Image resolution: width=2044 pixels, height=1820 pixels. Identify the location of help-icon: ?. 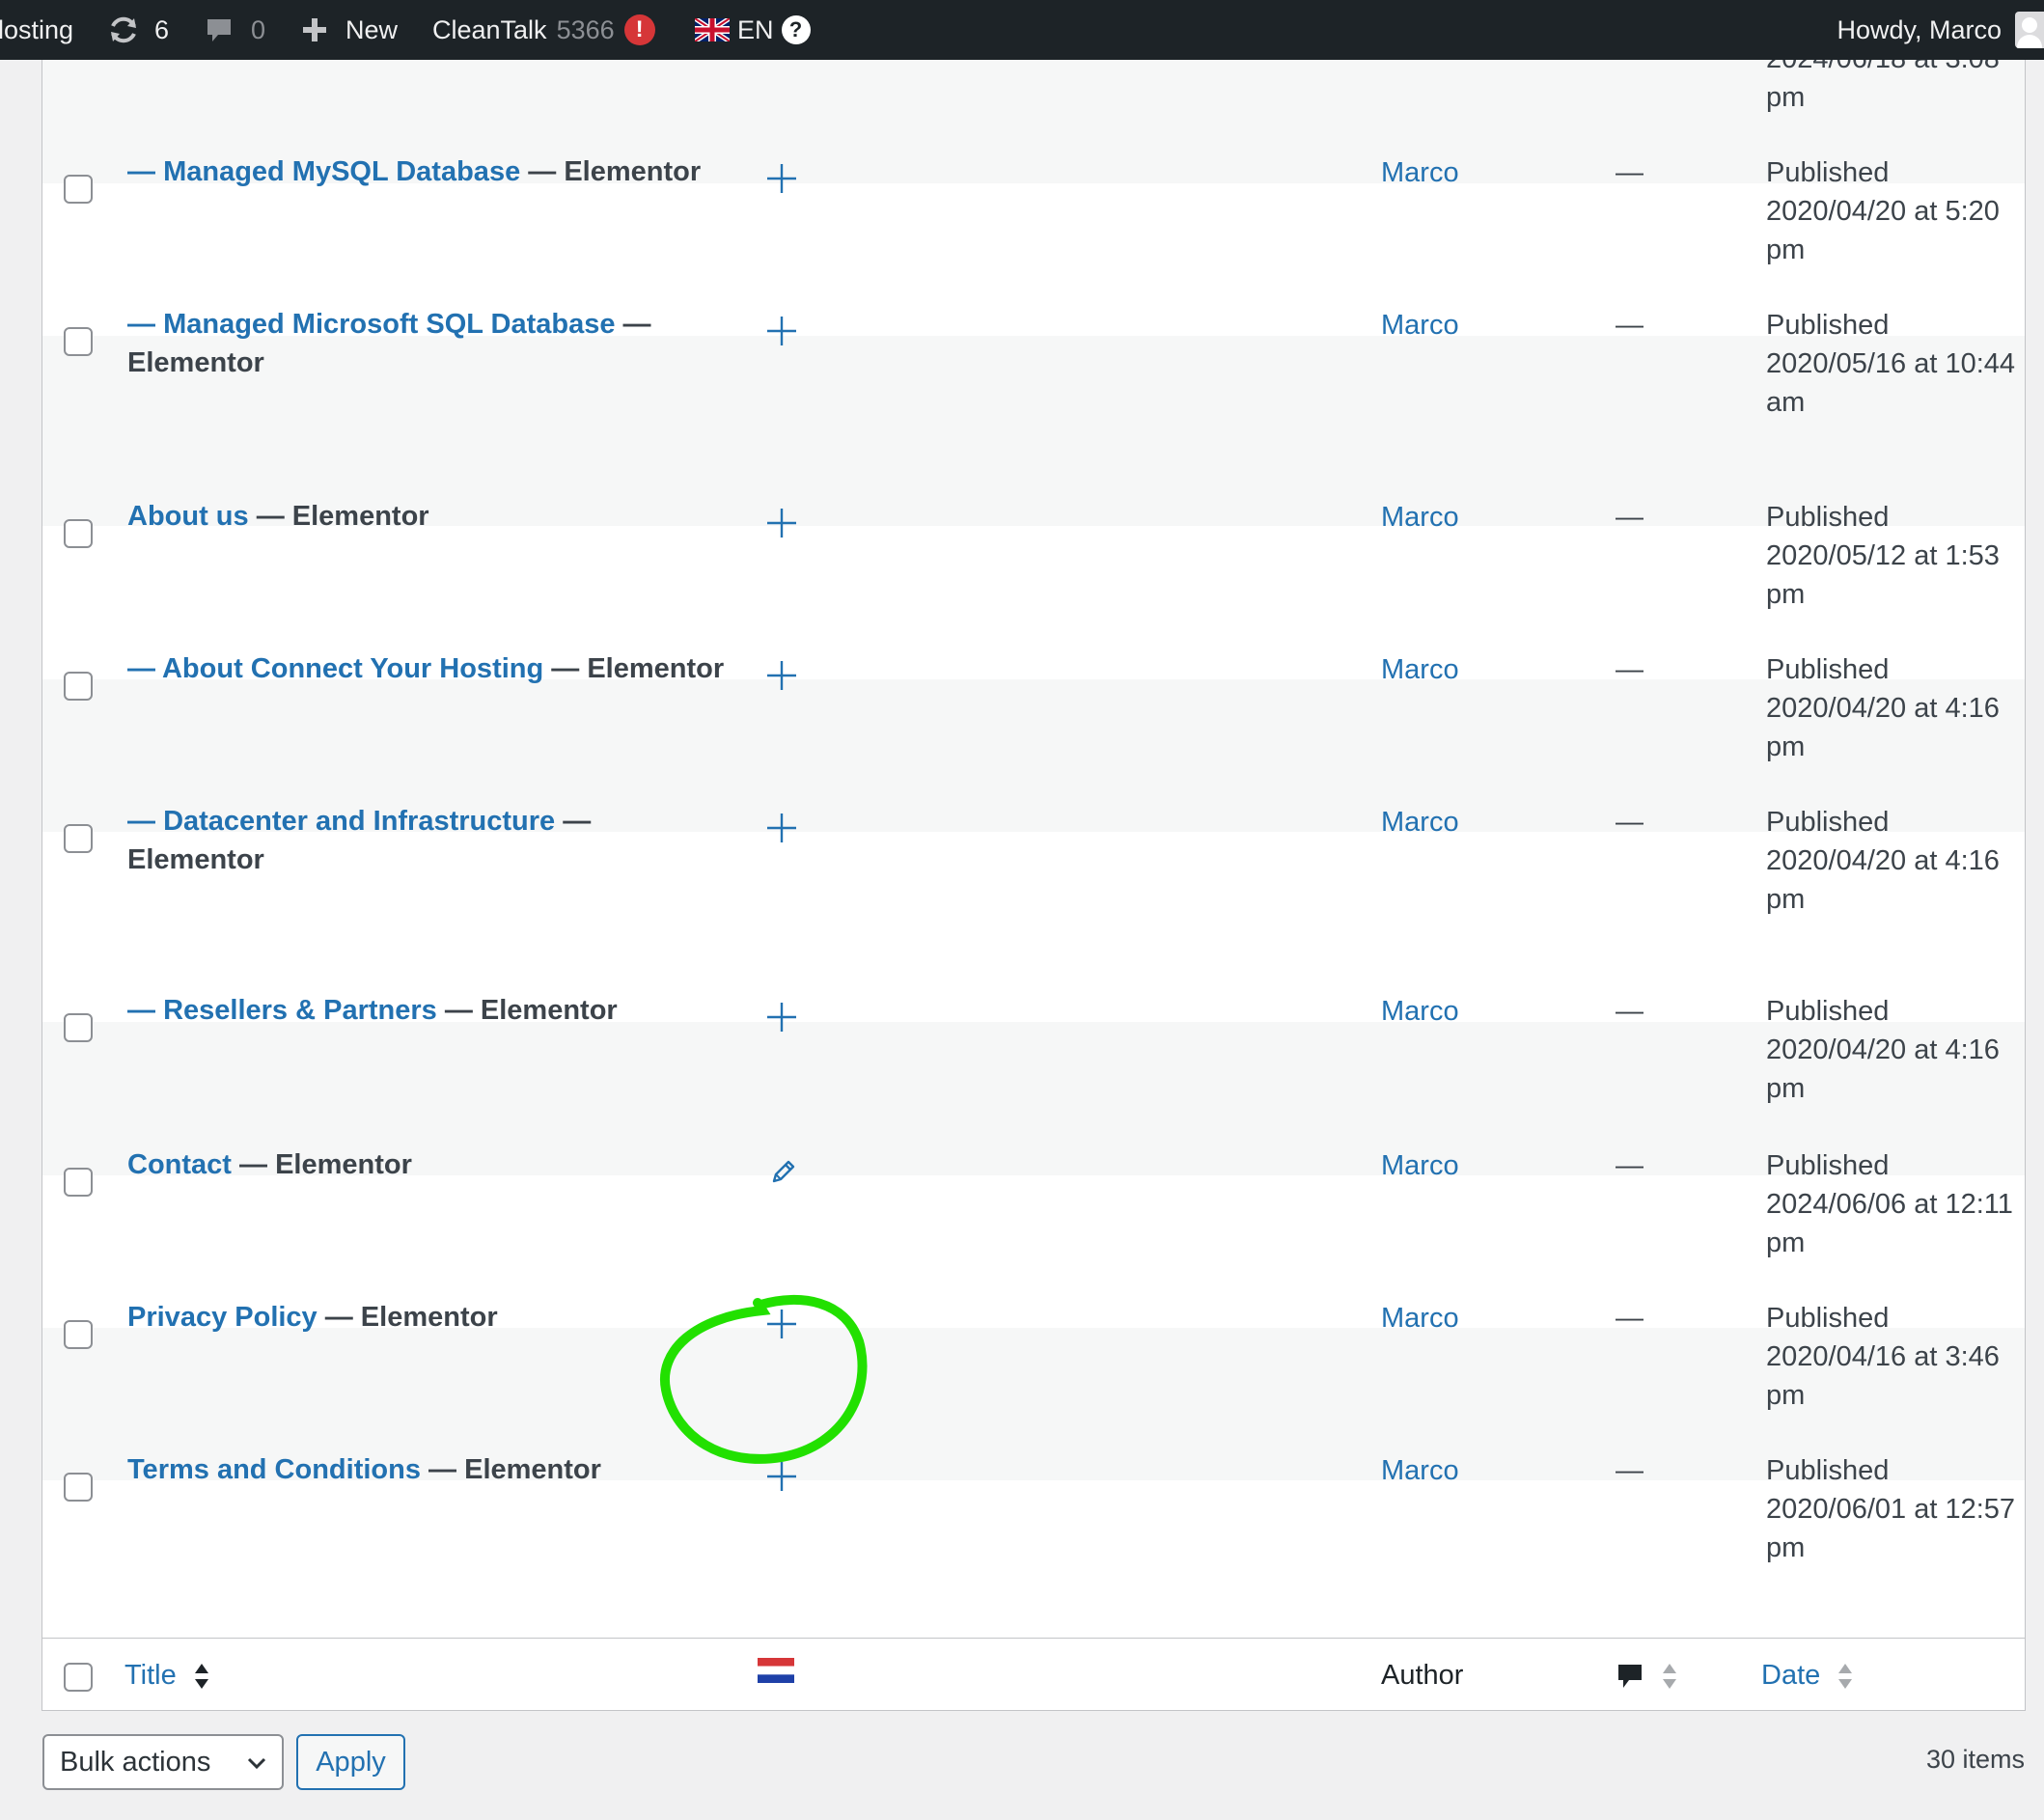
(796, 30).